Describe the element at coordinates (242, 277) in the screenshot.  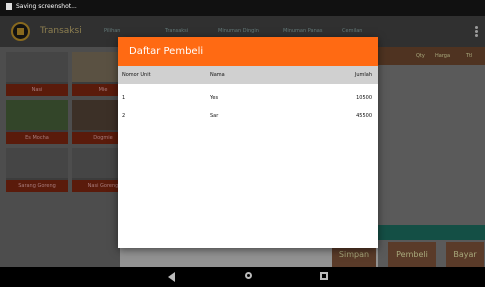
I see `navigation-bar` at that location.